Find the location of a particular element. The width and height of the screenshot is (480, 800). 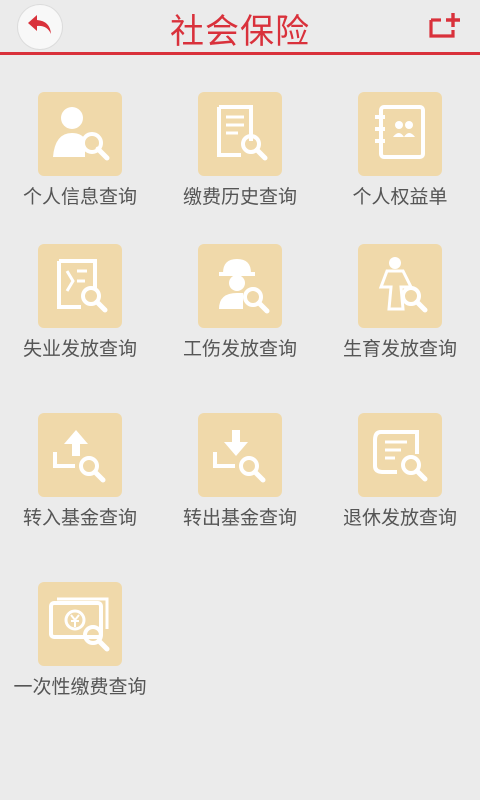

menu-item-injury: 工伤发放查询 is located at coordinates (240, 309).